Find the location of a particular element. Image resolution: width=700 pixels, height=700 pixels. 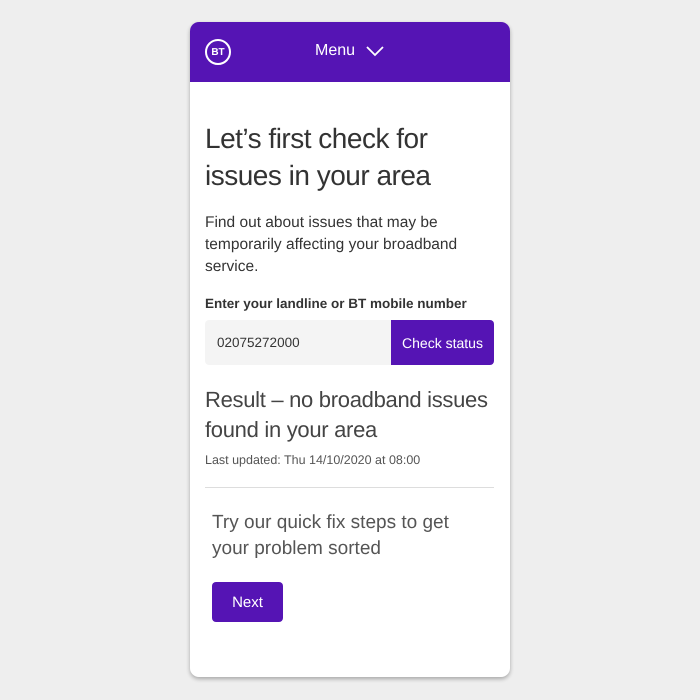

result-heading: Result – no broadband issues found in your area is located at coordinates (347, 415).